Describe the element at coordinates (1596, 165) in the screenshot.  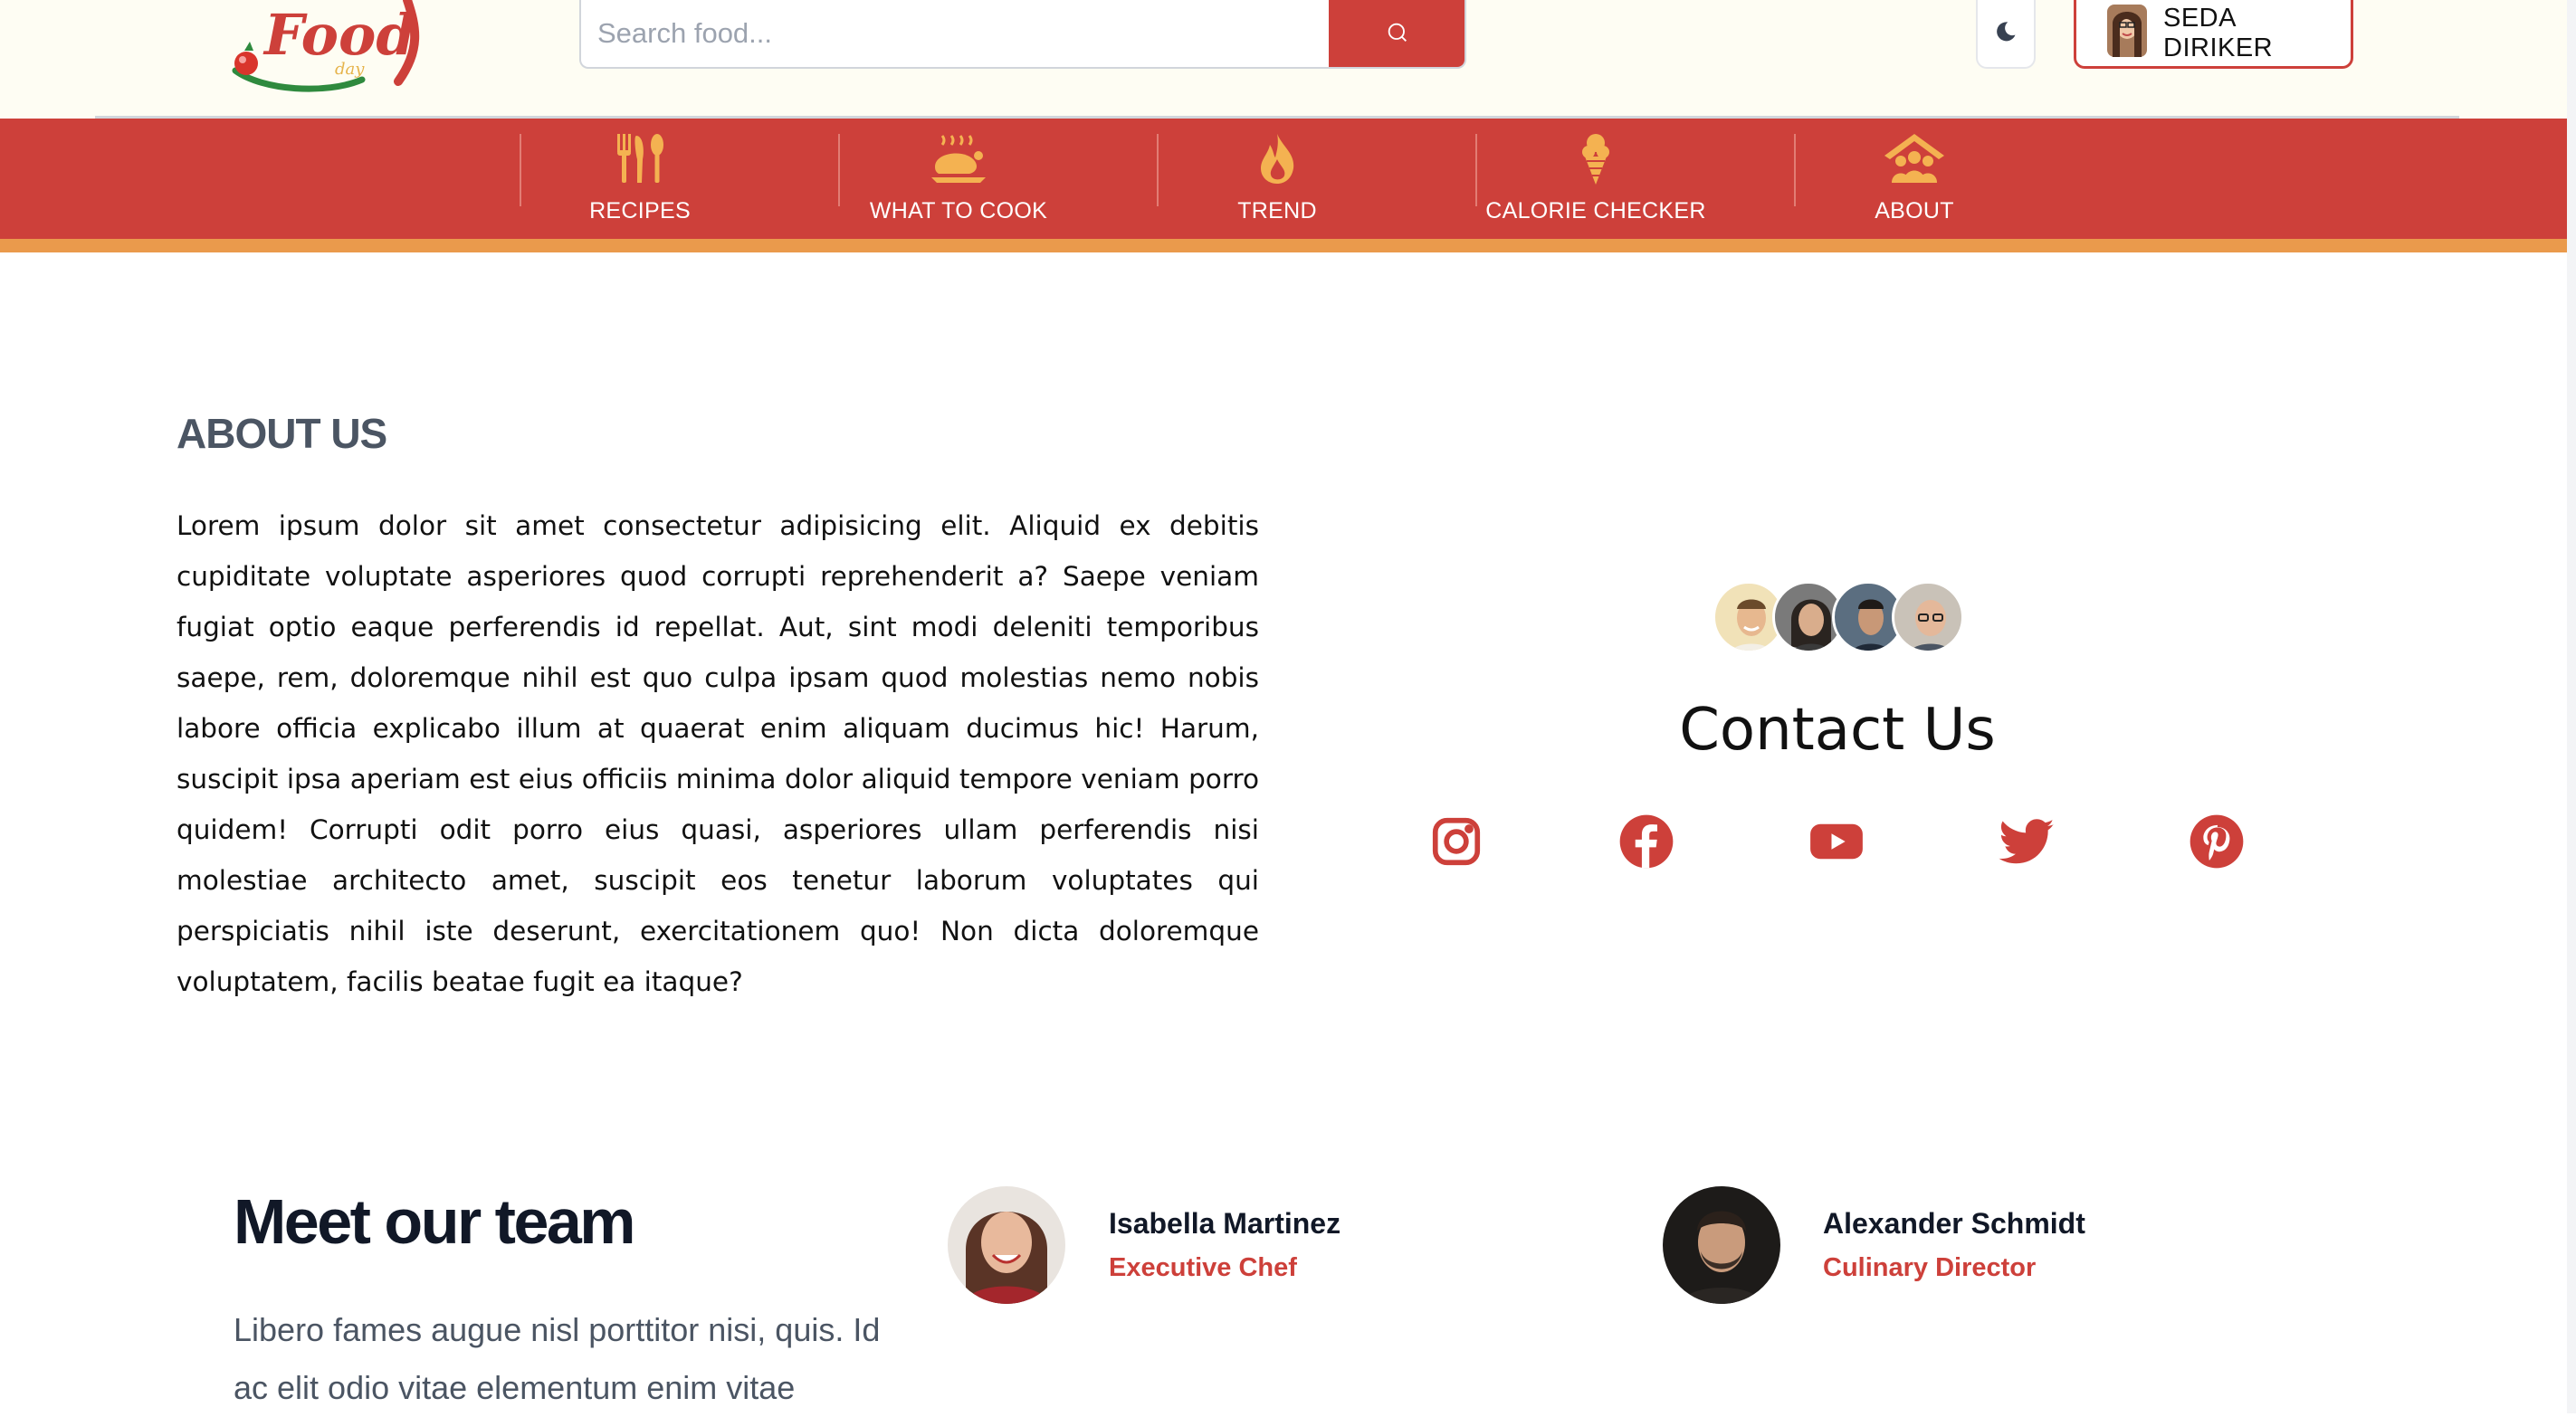
I see `ice-cream-icon` at that location.